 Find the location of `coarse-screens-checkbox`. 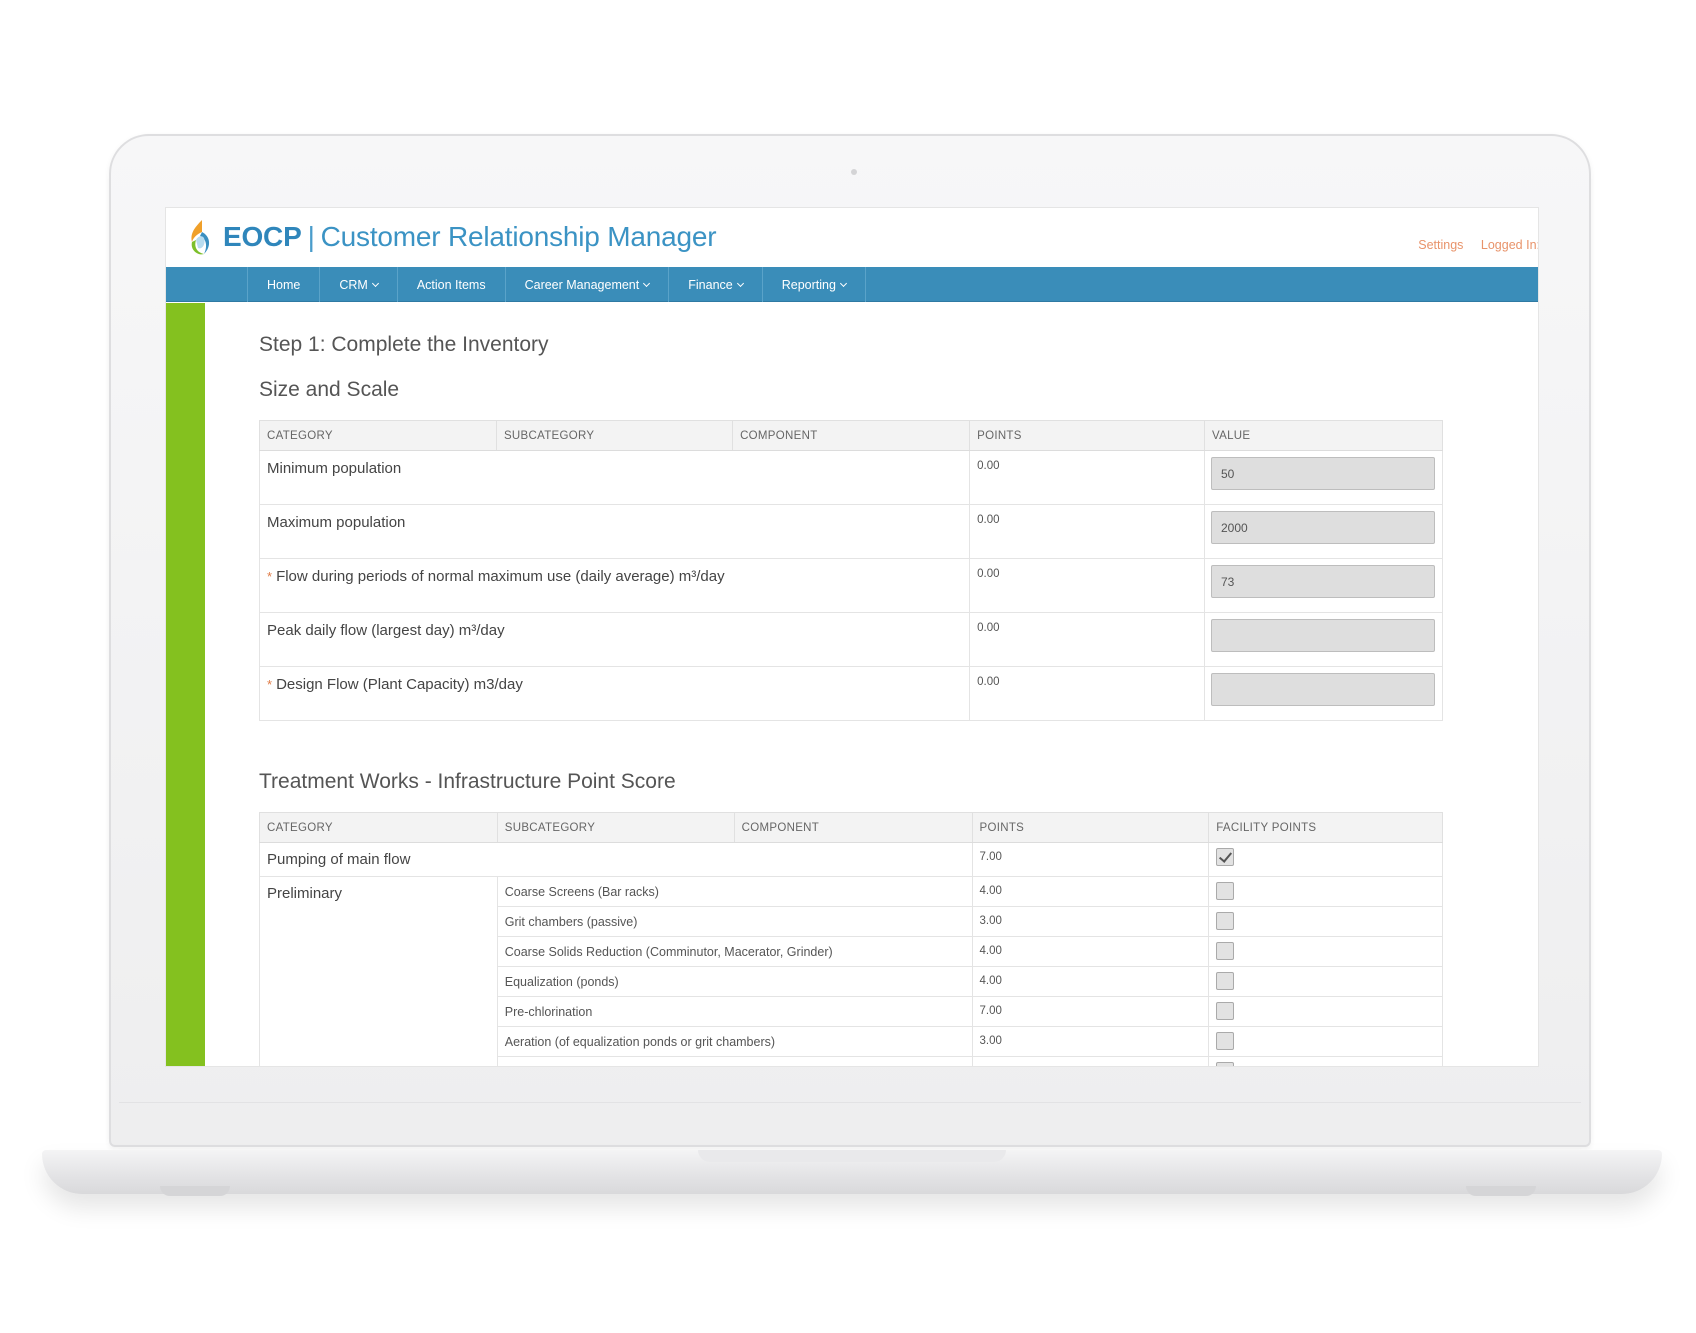

coarse-screens-checkbox is located at coordinates (1225, 891).